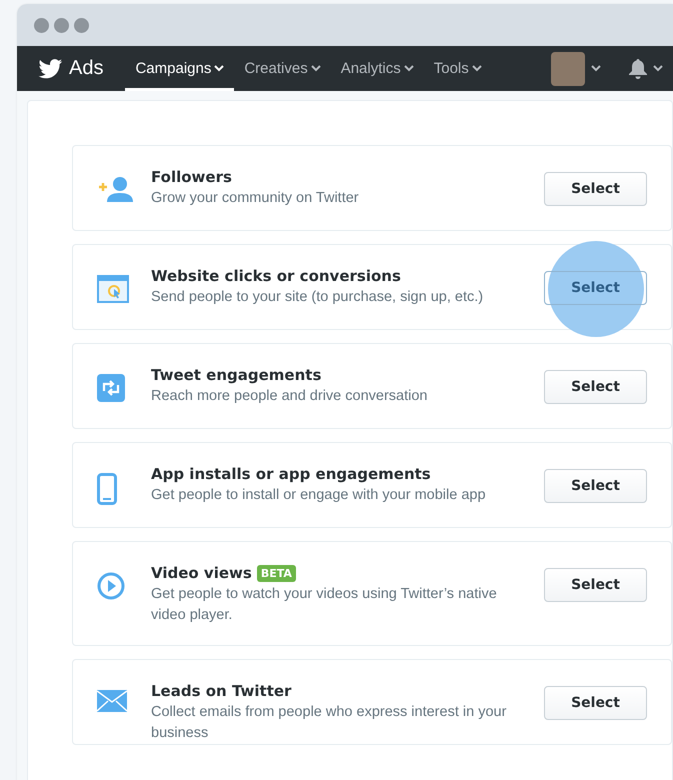  I want to click on objective-description: Get people to watch your videos using Twitter’s native video player., so click(324, 605).